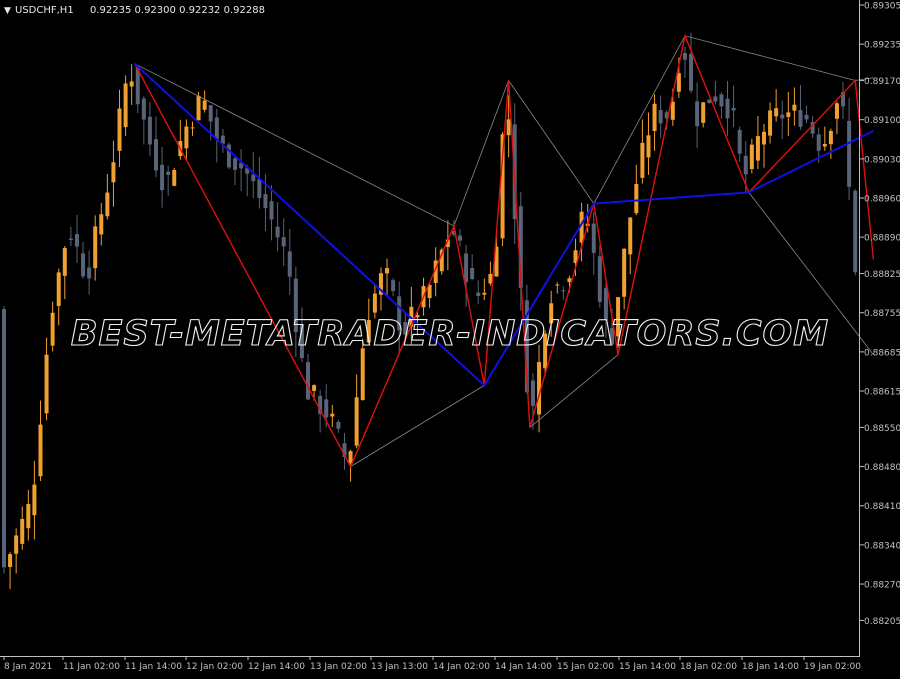 Image resolution: width=900 pixels, height=679 pixels. Describe the element at coordinates (882, 200) in the screenshot. I see `y-tick-label: 0.88960` at that location.